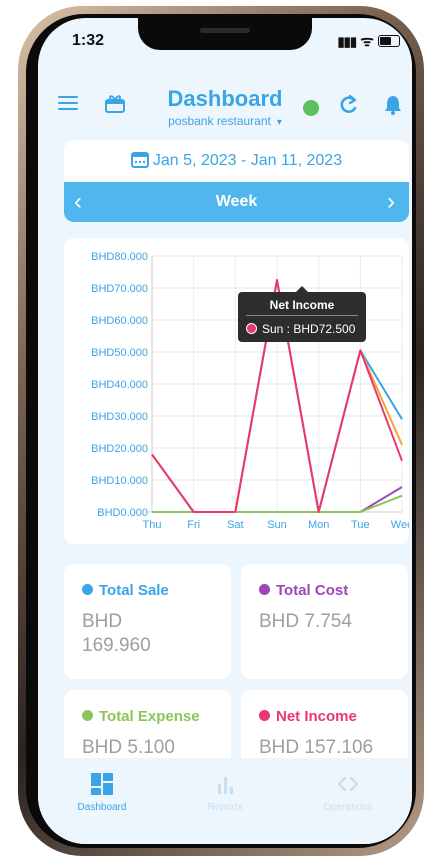 The height and width of the screenshot is (861, 445). I want to click on app-header: Dashboard posbank restaurant ▾, so click(225, 100).